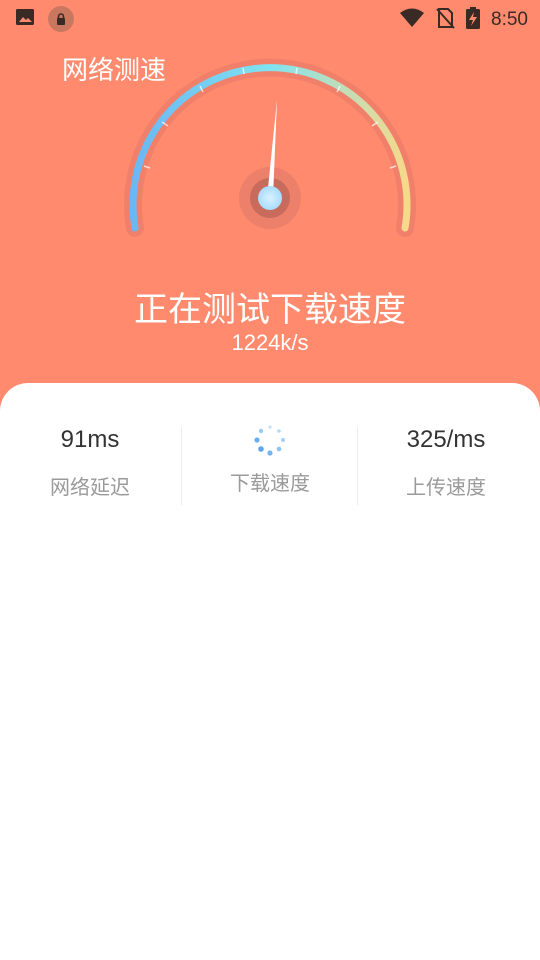  Describe the element at coordinates (446, 439) in the screenshot. I see `upload-value: 325/ms` at that location.